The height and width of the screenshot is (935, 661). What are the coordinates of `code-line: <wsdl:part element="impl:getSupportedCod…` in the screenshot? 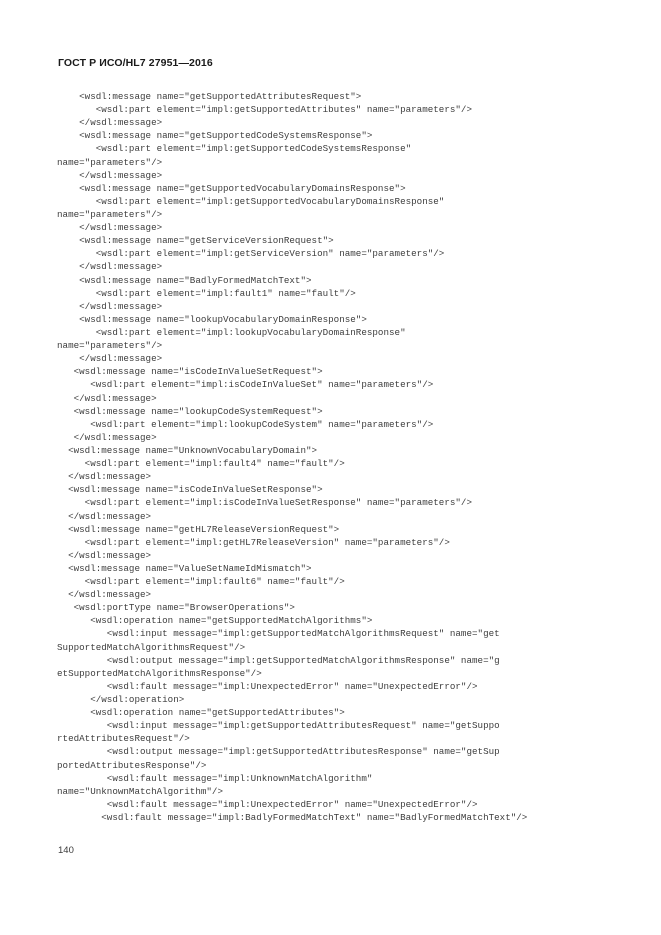 It's located at (234, 149).